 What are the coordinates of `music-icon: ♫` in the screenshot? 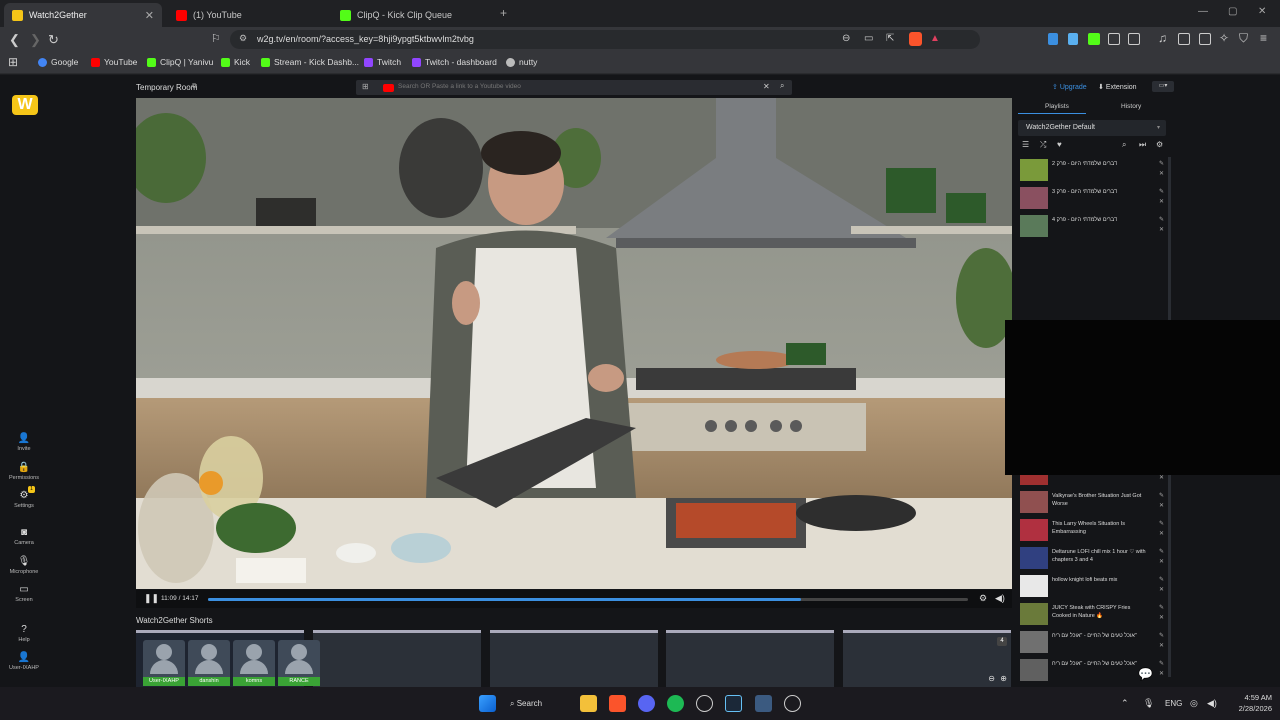 It's located at (1162, 38).